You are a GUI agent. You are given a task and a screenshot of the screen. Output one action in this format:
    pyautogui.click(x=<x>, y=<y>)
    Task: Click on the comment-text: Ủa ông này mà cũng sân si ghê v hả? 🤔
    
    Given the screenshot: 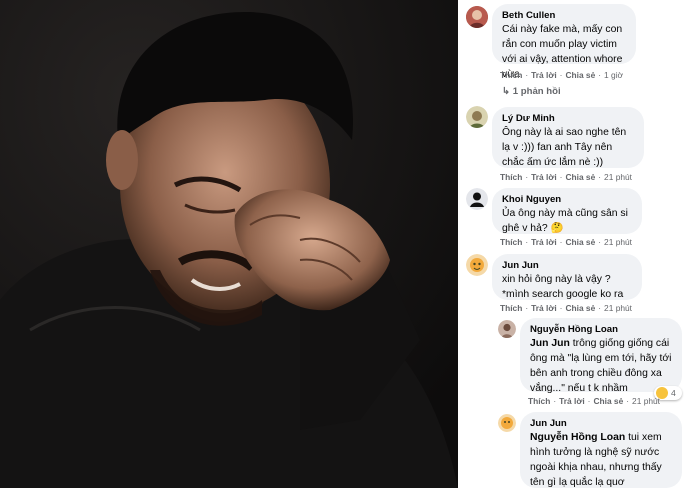 What is the action you would take?
    pyautogui.click(x=567, y=221)
    